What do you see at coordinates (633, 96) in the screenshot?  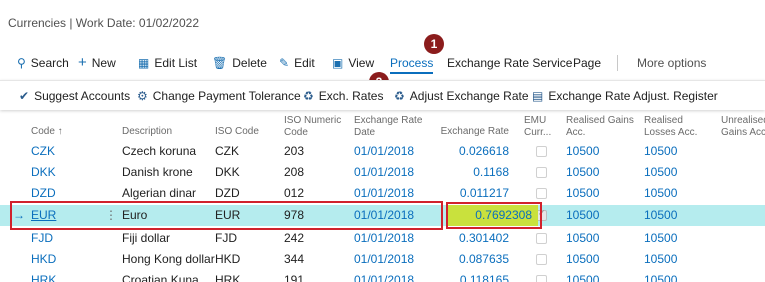 I see `exchange-rate-adjust-register-label: Exchange Rate Adjust. Register` at bounding box center [633, 96].